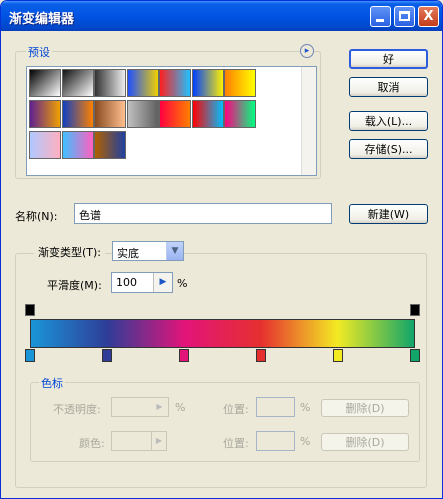 Image resolution: width=443 pixels, height=499 pixels. I want to click on color-picker-icon: ▶, so click(158, 441).